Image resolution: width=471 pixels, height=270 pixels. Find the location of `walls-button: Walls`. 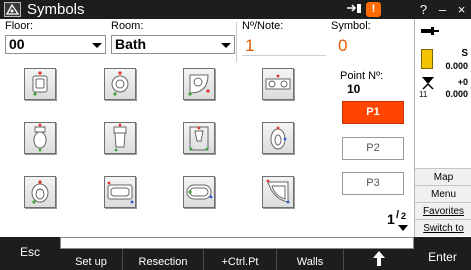

walls-button: Walls is located at coordinates (310, 262).